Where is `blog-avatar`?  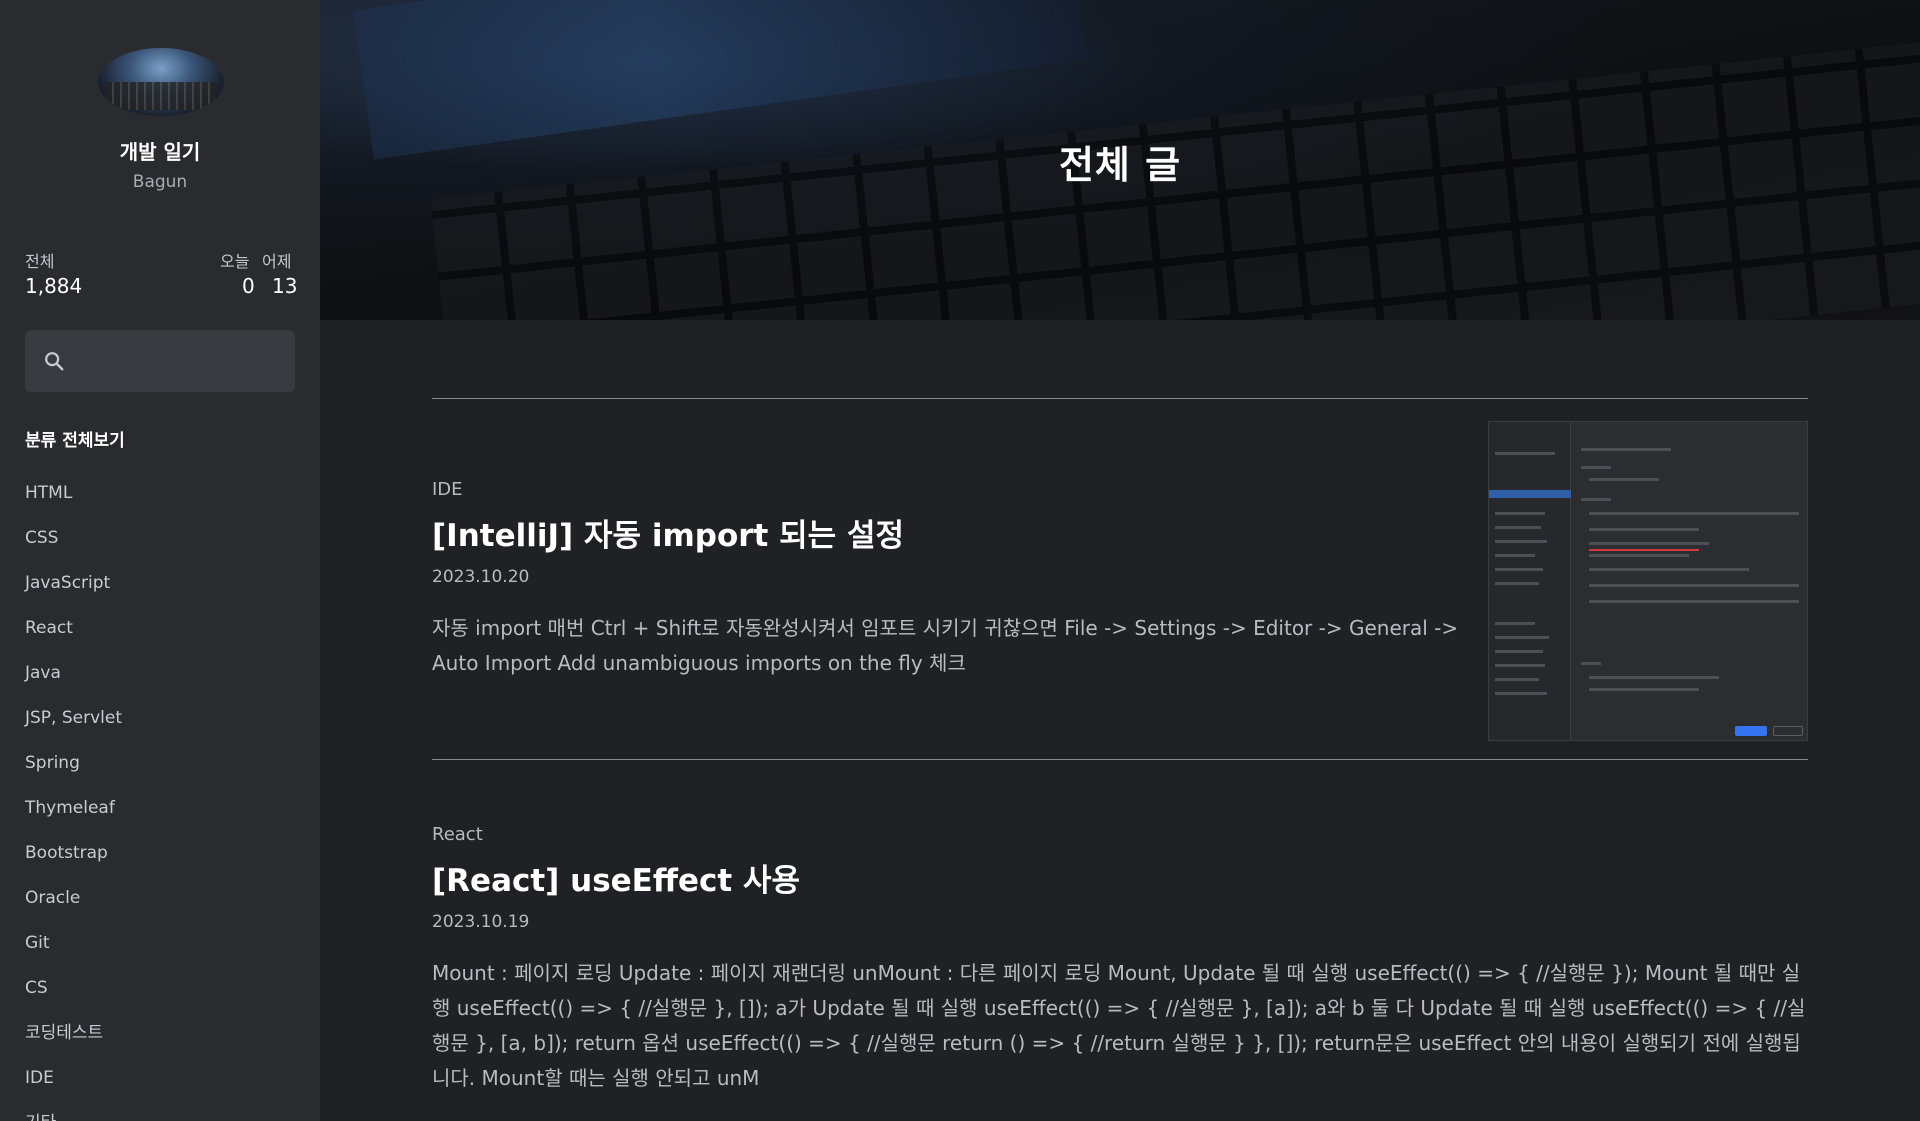
blog-avatar is located at coordinates (161, 82).